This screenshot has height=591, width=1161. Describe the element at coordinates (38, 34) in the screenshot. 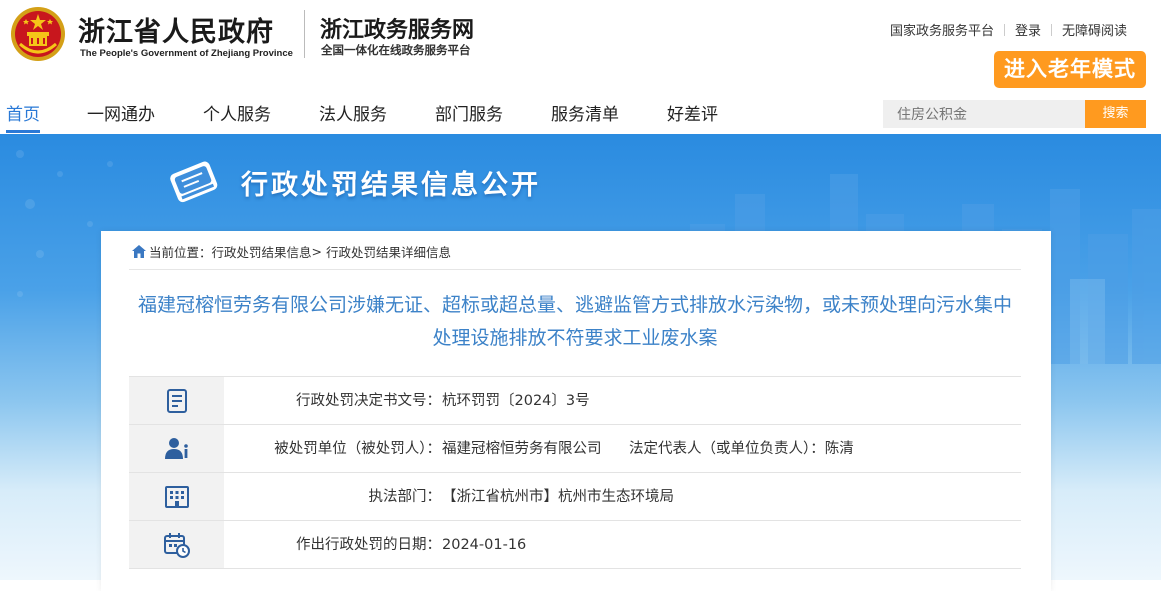

I see `national-emblem-icon` at that location.